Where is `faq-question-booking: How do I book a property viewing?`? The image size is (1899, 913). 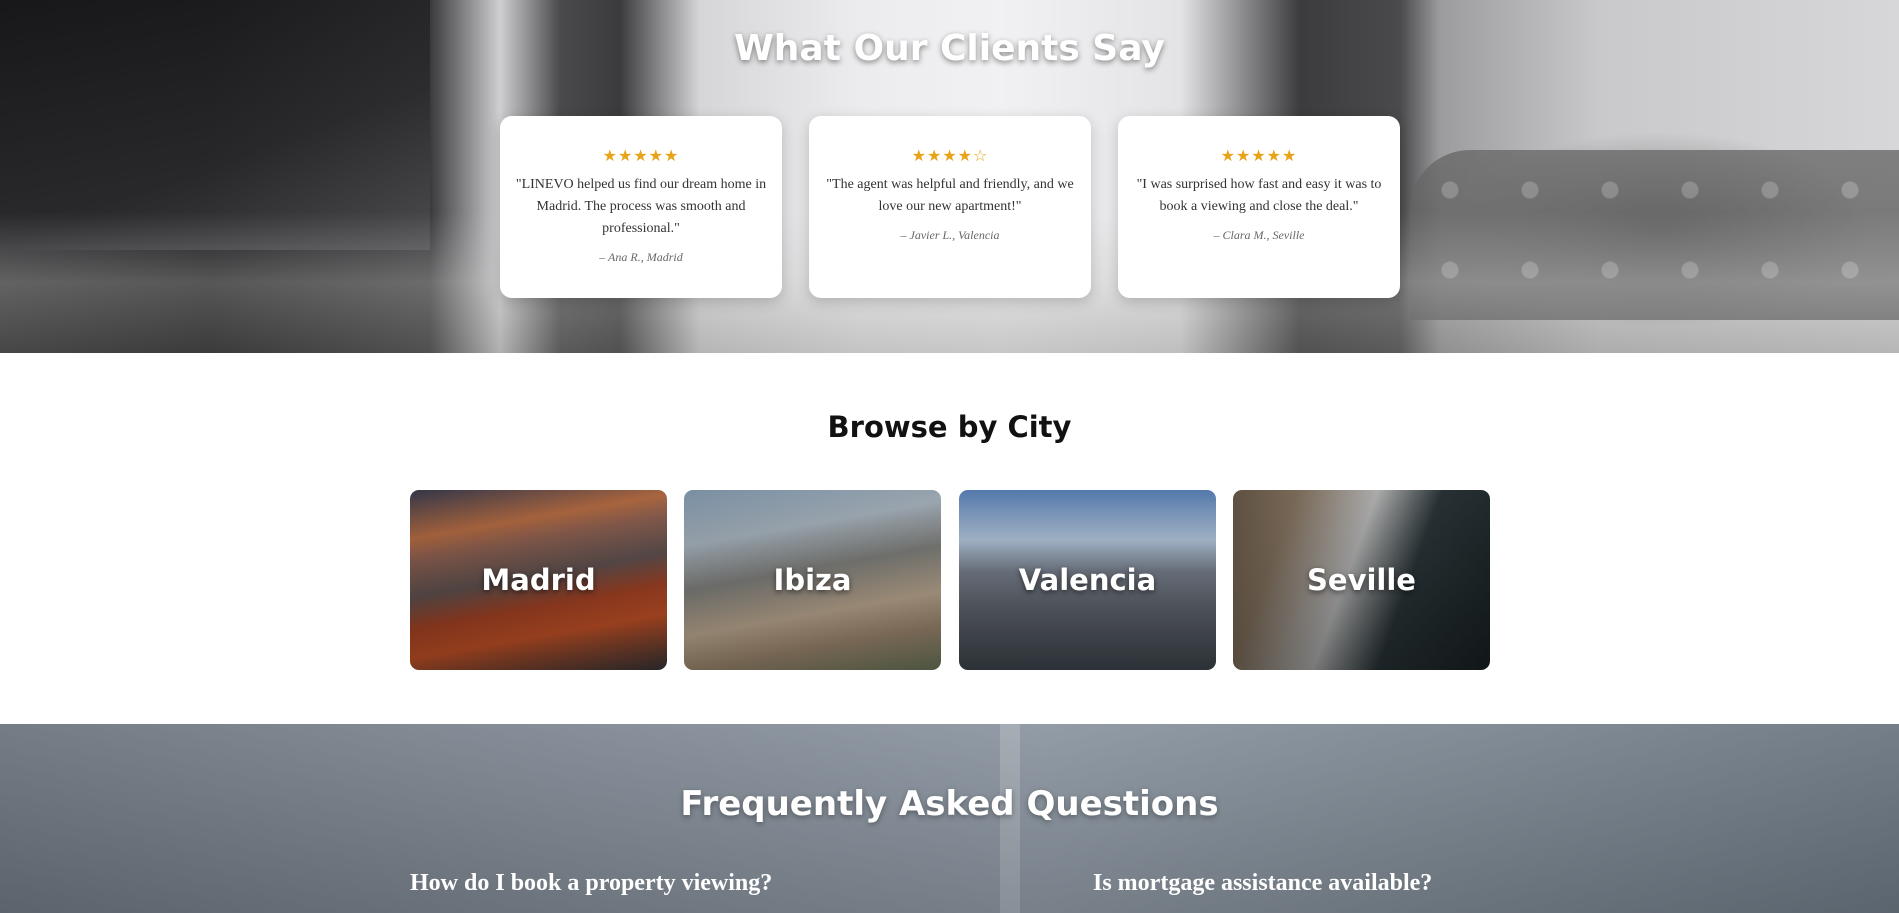 faq-question-booking: How do I book a property viewing? is located at coordinates (591, 883).